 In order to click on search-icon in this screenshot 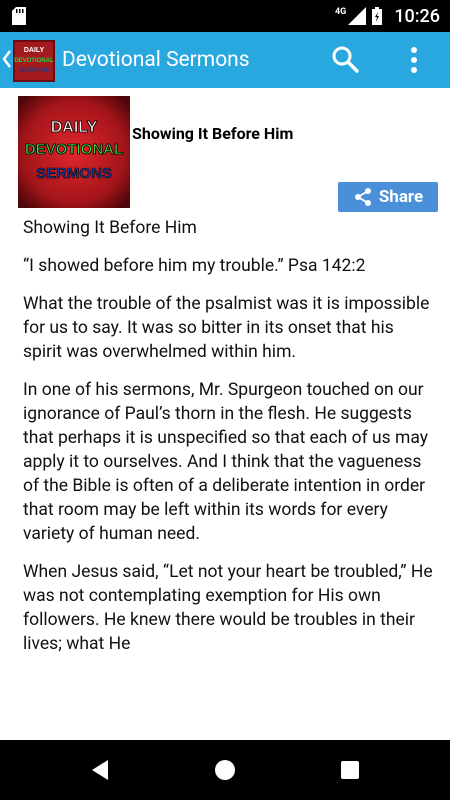, I will do `click(345, 59)`.